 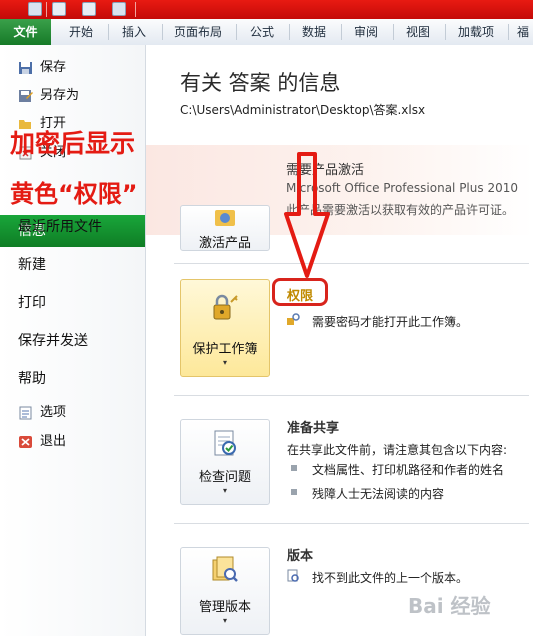 I want to click on nav-recent: 最近所用文件, so click(x=72, y=227).